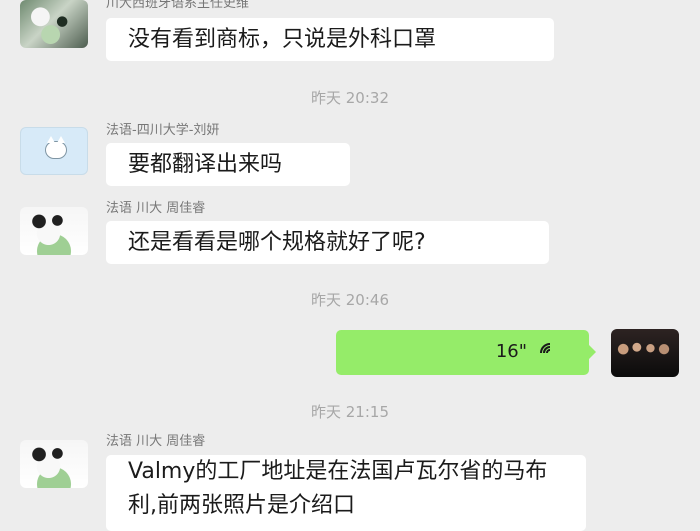 The width and height of the screenshot is (700, 531). What do you see at coordinates (178, 5) in the screenshot?
I see `sender-name-shi-wei: 川大西班牙语系主任史维` at bounding box center [178, 5].